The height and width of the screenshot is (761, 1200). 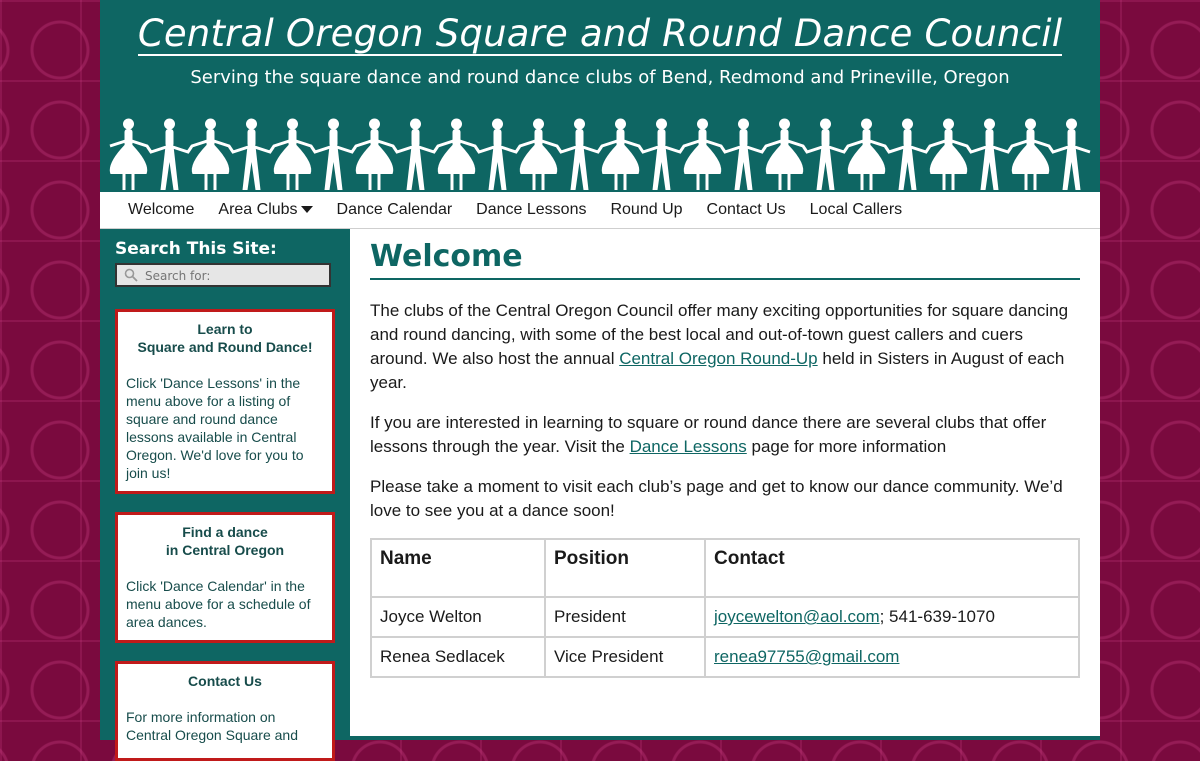 I want to click on nav-item-local-callers: Local Callers, so click(x=856, y=210).